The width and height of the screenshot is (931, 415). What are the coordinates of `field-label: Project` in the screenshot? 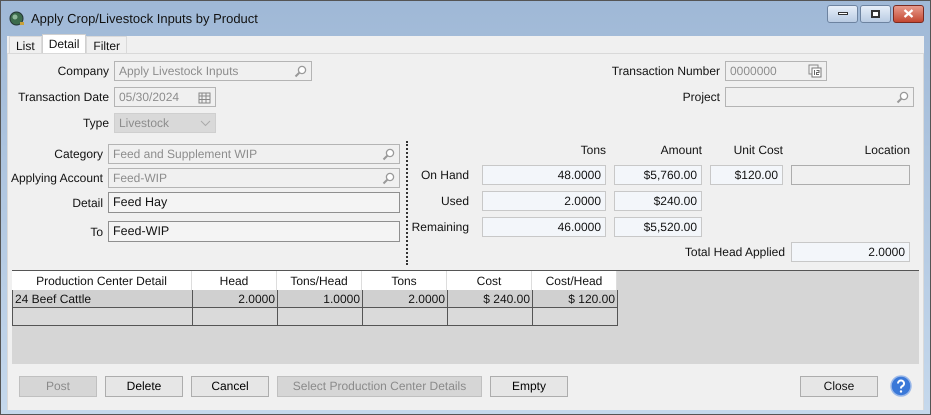 It's located at (701, 97).